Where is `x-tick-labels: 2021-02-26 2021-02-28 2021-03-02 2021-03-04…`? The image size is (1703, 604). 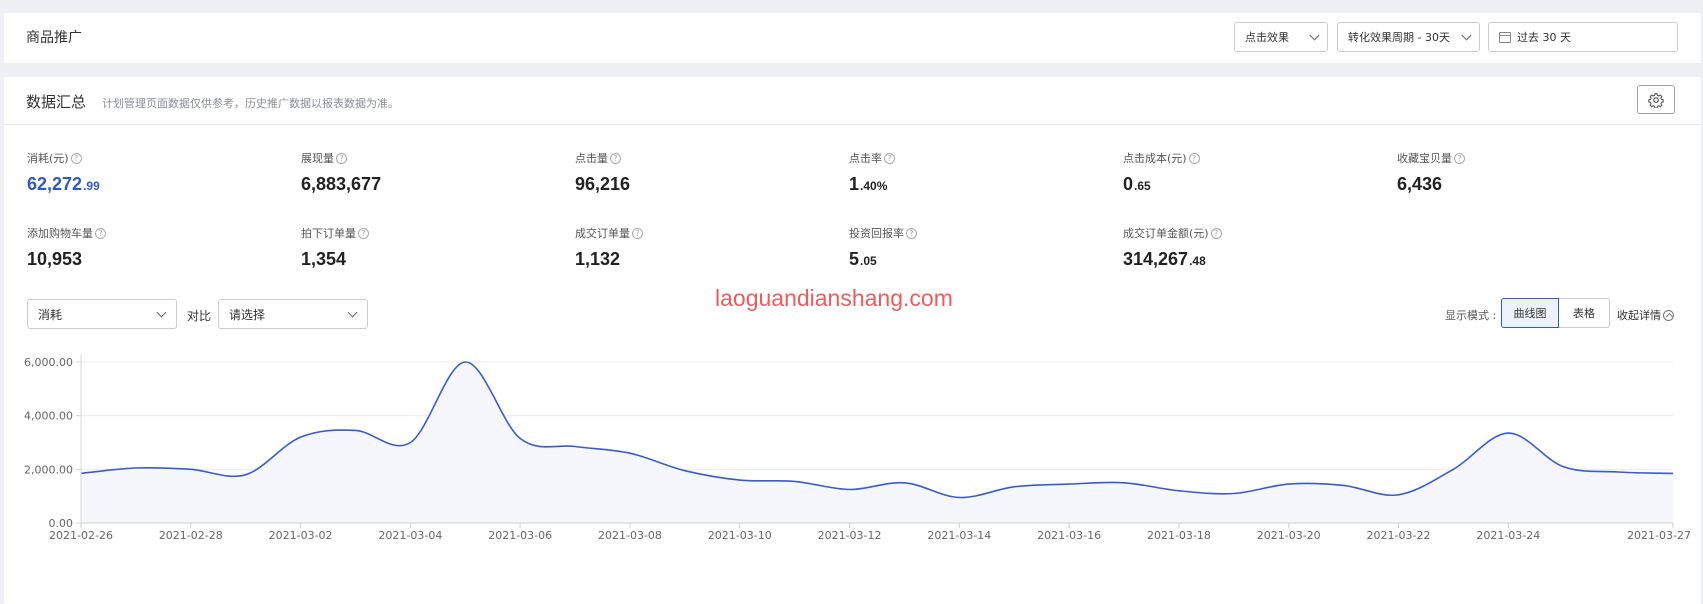
x-tick-labels: 2021-02-26 2021-02-28 2021-03-02 2021-03-04… is located at coordinates (870, 532).